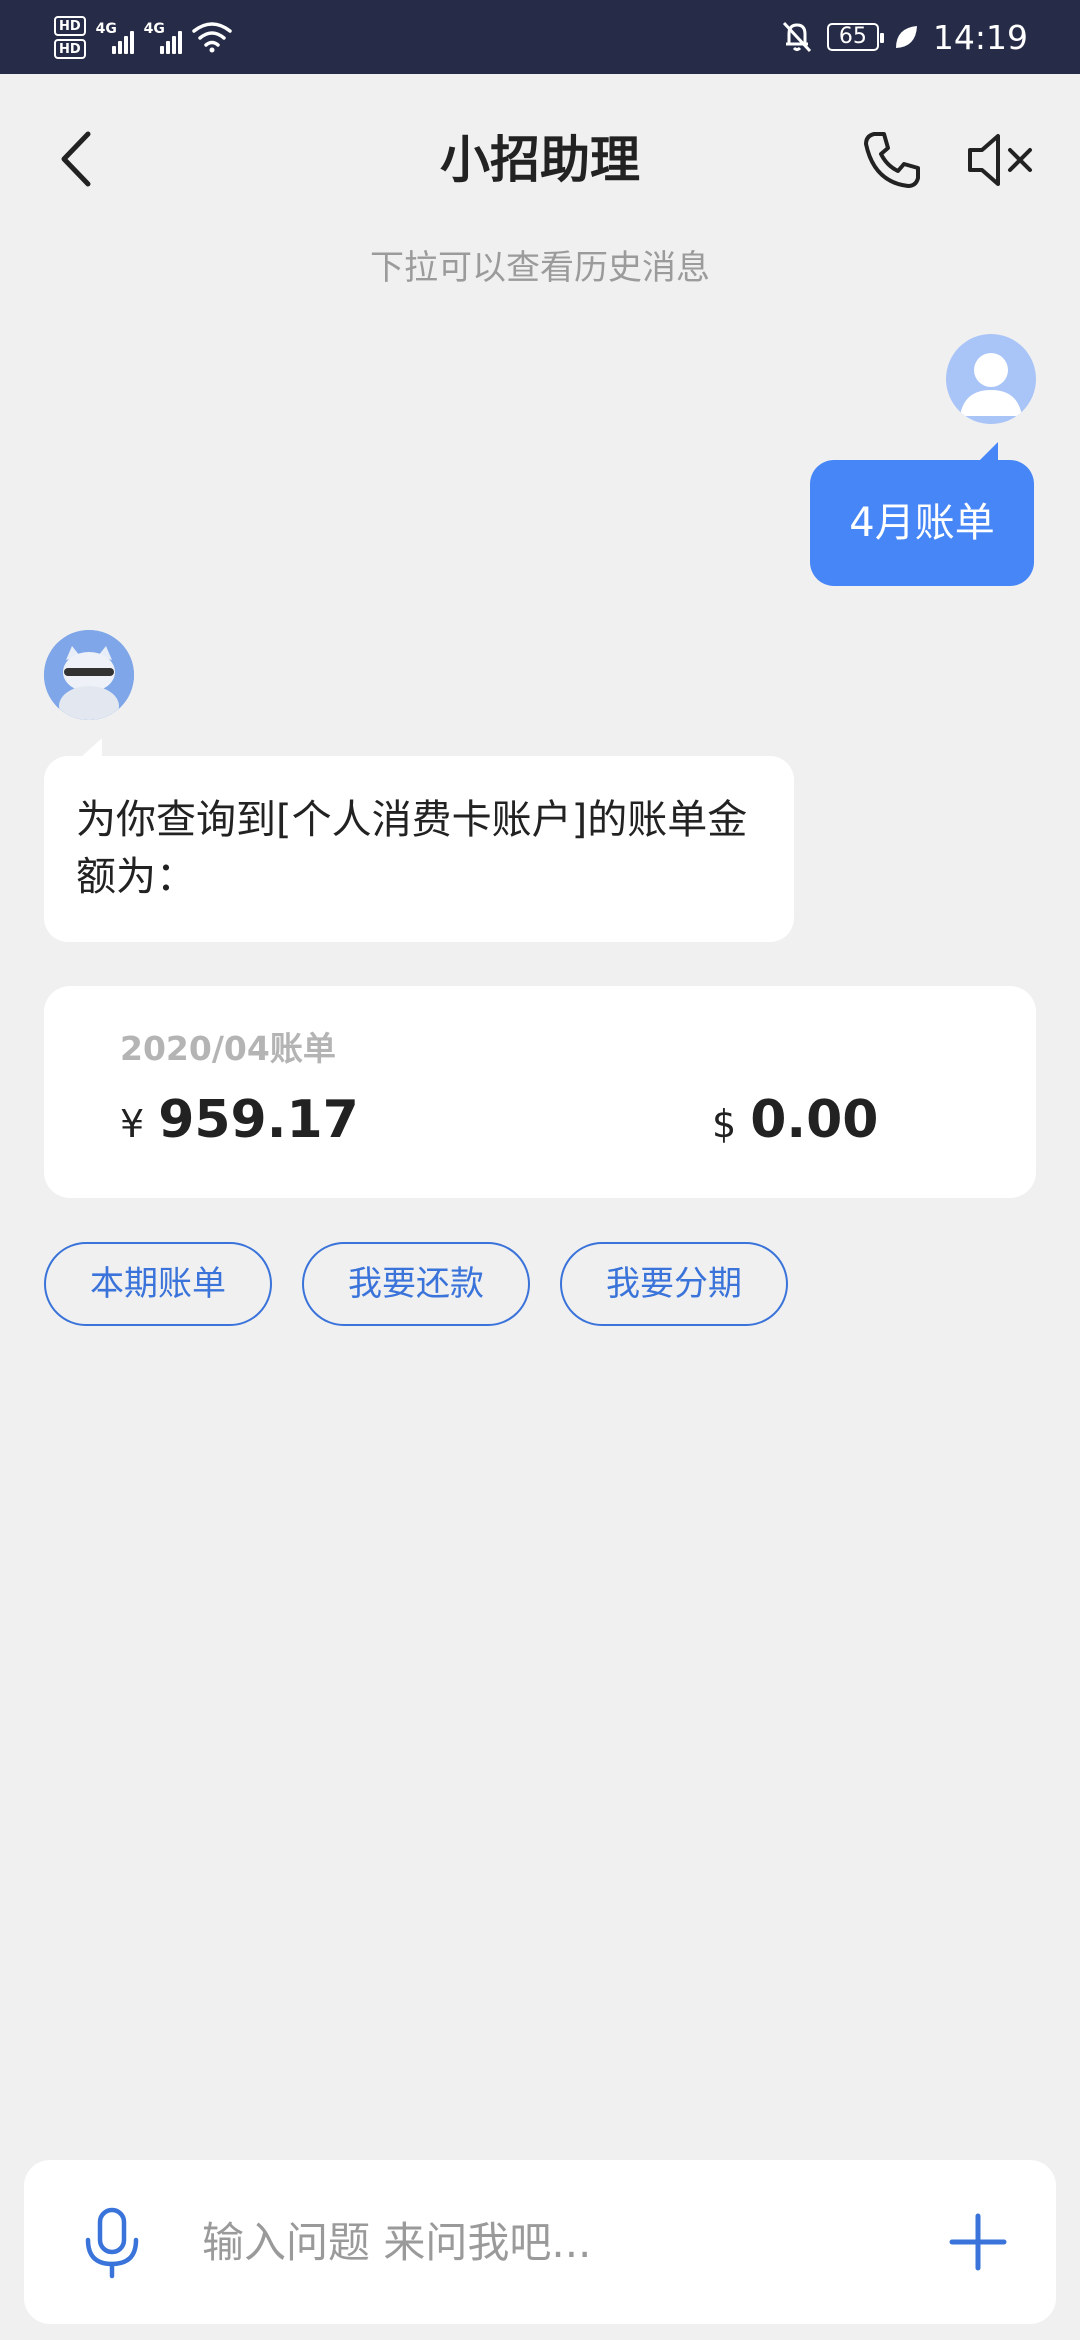  I want to click on phone-icon, so click(892, 160).